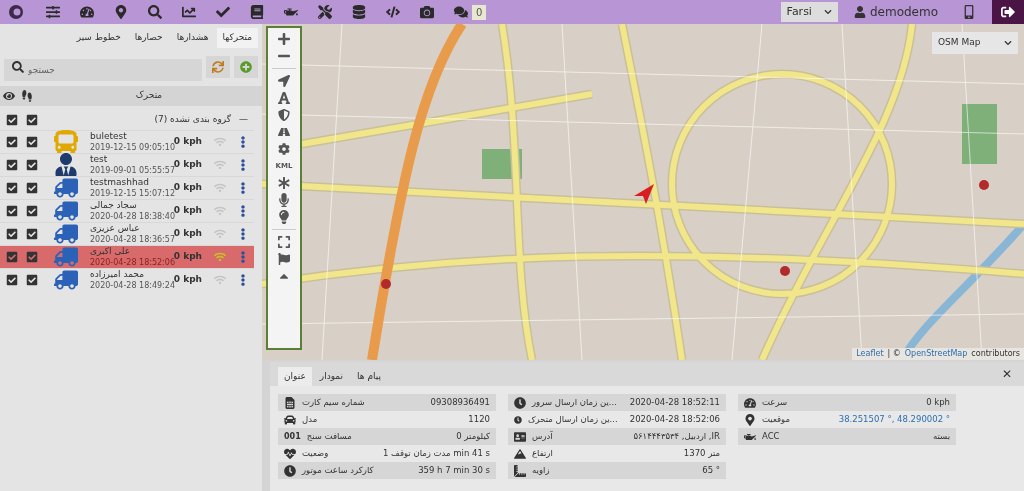 This screenshot has width=1024, height=491. I want to click on speed-text: 0 kph, so click(187, 233).